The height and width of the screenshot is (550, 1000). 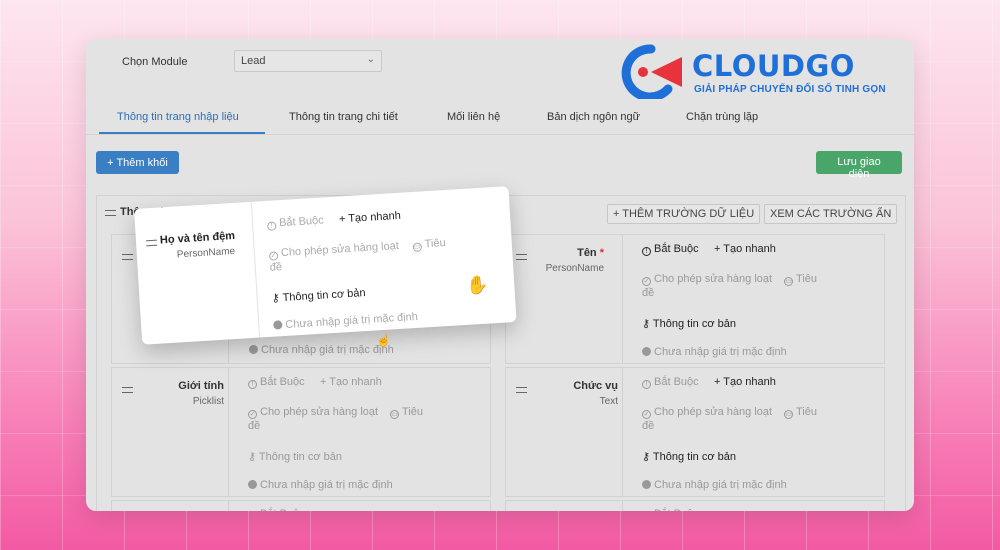 I want to click on logo-tagline: GIẢI PHÁP CHUYỂN ĐỔI SỐ TINH GỌN, so click(x=790, y=89).